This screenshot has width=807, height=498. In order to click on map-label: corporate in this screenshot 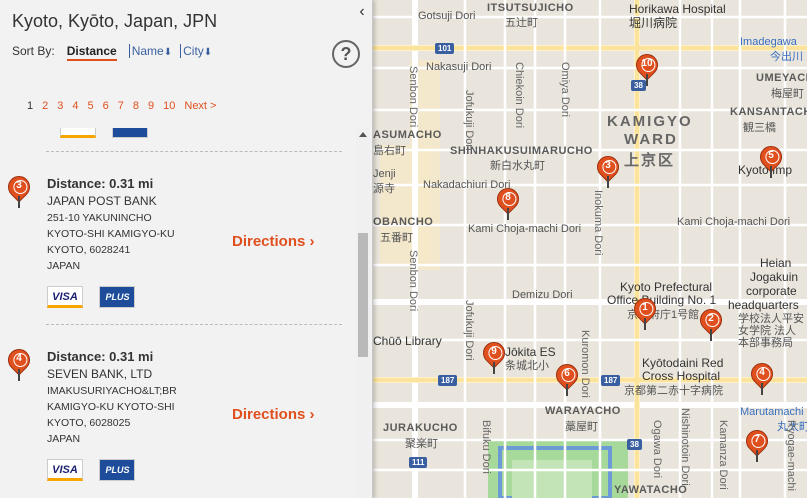, I will do `click(771, 291)`.